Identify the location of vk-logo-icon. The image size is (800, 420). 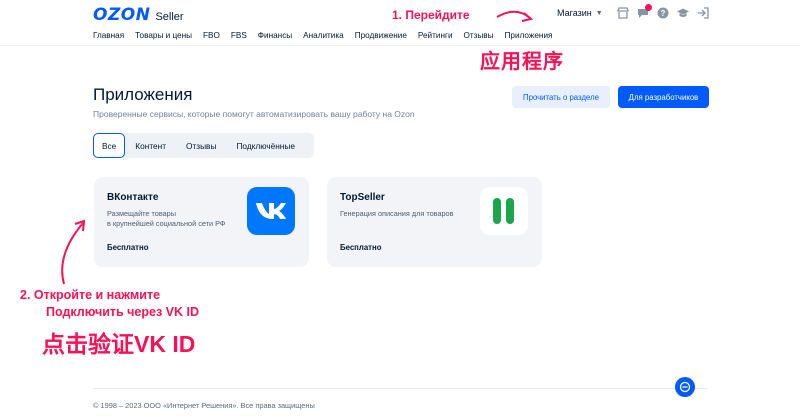
(271, 211).